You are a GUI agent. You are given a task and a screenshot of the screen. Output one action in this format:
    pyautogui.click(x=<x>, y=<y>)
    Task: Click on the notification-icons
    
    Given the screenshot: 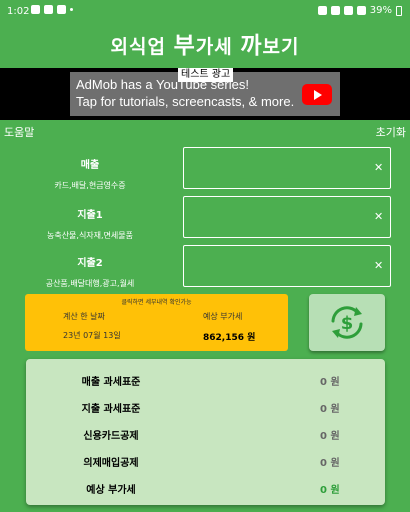 What is the action you would take?
    pyautogui.click(x=52, y=9)
    